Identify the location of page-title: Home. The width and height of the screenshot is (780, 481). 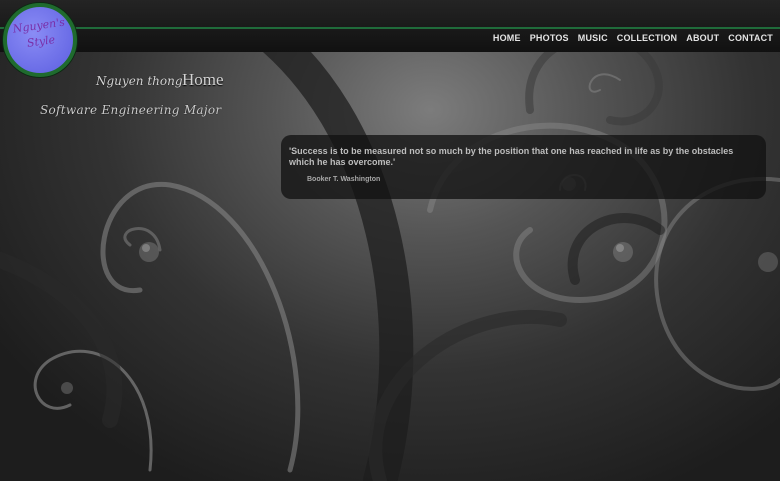
(203, 79).